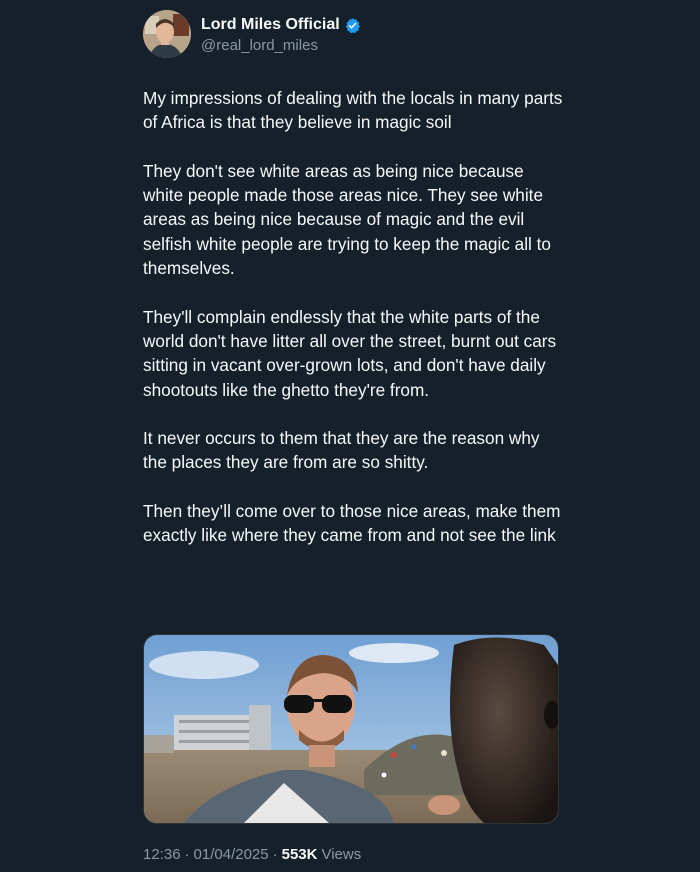  What do you see at coordinates (281, 35) in the screenshot?
I see `author-names: Lord Miles Official @real_lord_miles` at bounding box center [281, 35].